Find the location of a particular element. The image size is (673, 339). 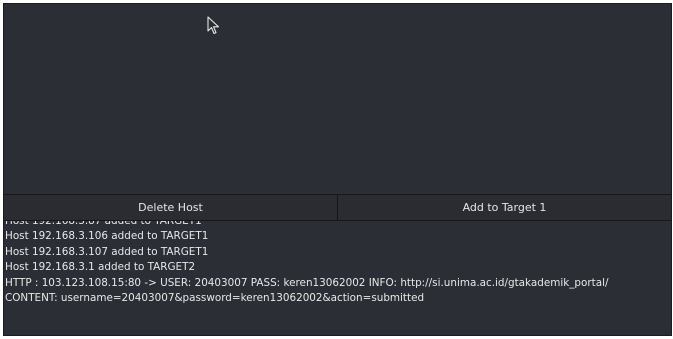

log-line-text: Host 192.168.3.87 added to TARGET1 is located at coordinates (103, 224).